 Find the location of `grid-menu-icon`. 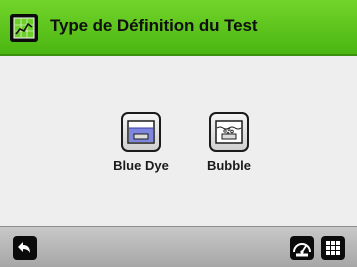

grid-menu-icon is located at coordinates (333, 248).